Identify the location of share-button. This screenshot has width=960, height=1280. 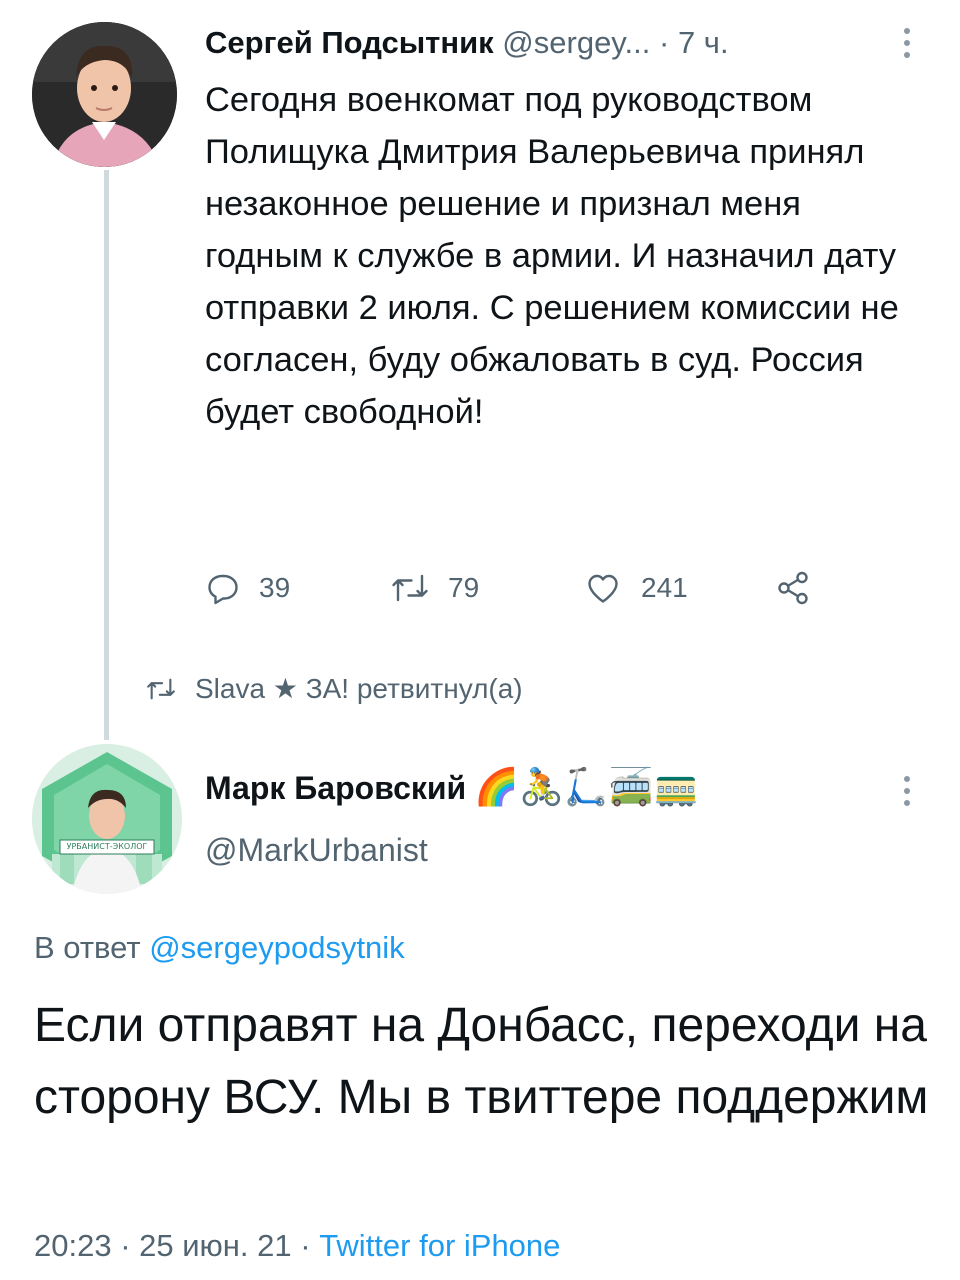
(793, 588).